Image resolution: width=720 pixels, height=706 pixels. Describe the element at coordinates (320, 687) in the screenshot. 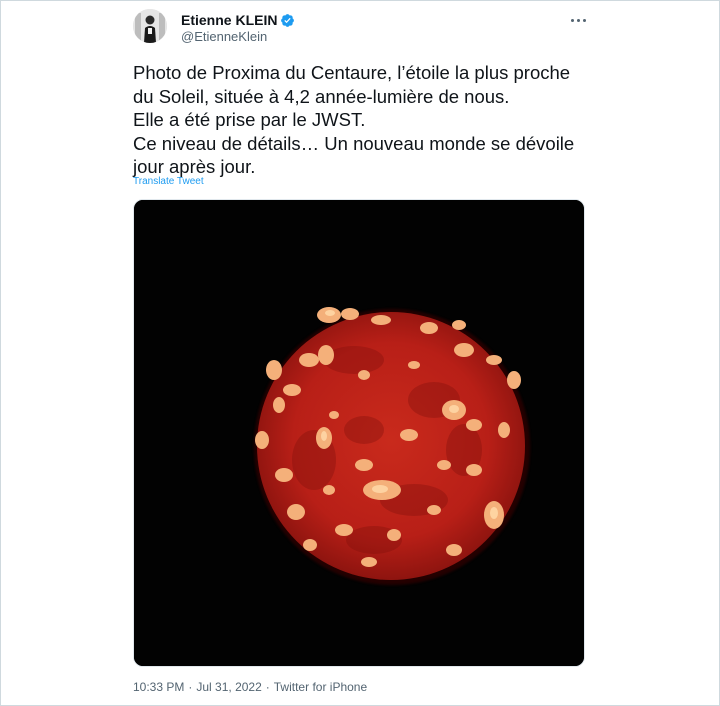

I see `tweet-source: Twitter for iPhone` at that location.